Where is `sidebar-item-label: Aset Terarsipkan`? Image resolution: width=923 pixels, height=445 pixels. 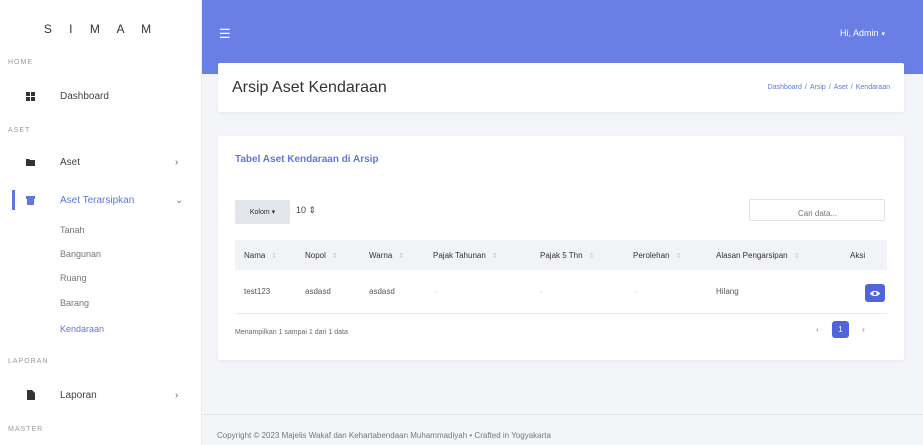
sidebar-item-label: Aset Terarsipkan is located at coordinates (97, 200).